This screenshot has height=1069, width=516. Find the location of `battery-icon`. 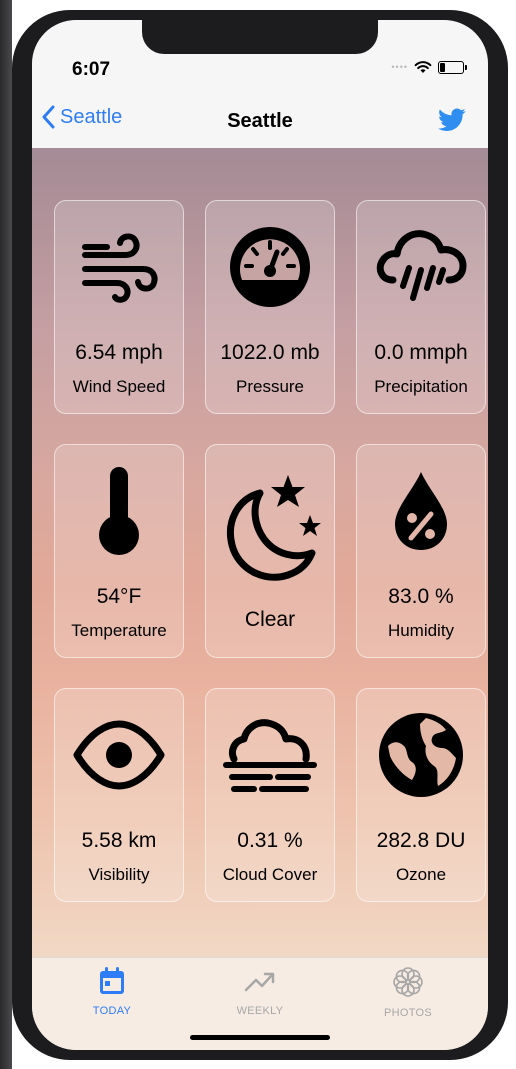

battery-icon is located at coordinates (452, 67).